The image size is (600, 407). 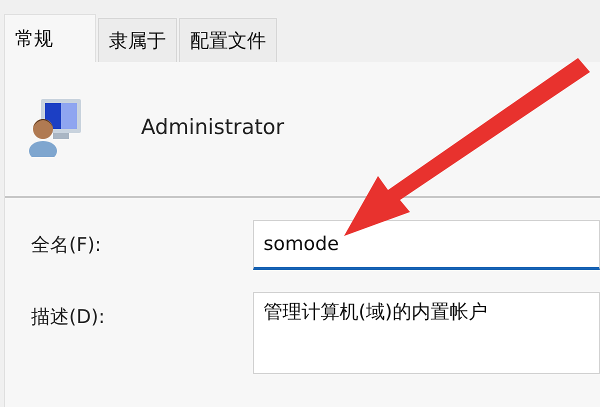 I want to click on tab: 隶属于, so click(x=137, y=40).